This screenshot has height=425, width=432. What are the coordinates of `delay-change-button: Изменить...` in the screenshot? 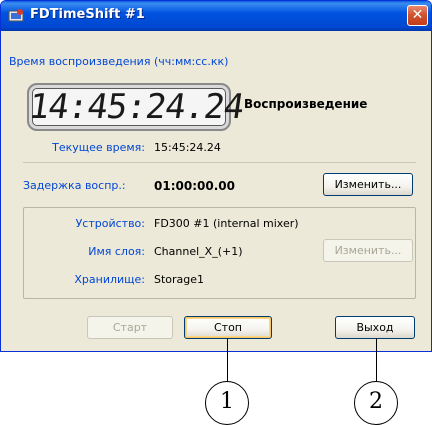 It's located at (368, 184).